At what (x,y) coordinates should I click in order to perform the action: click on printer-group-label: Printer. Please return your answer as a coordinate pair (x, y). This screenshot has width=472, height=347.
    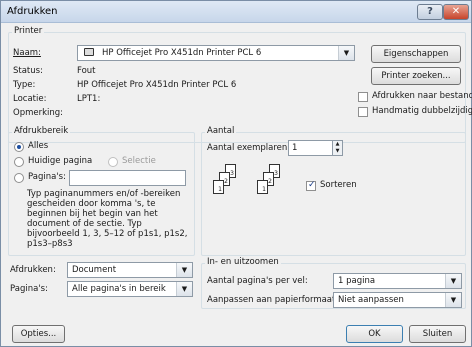
    Looking at the image, I should click on (28, 31).